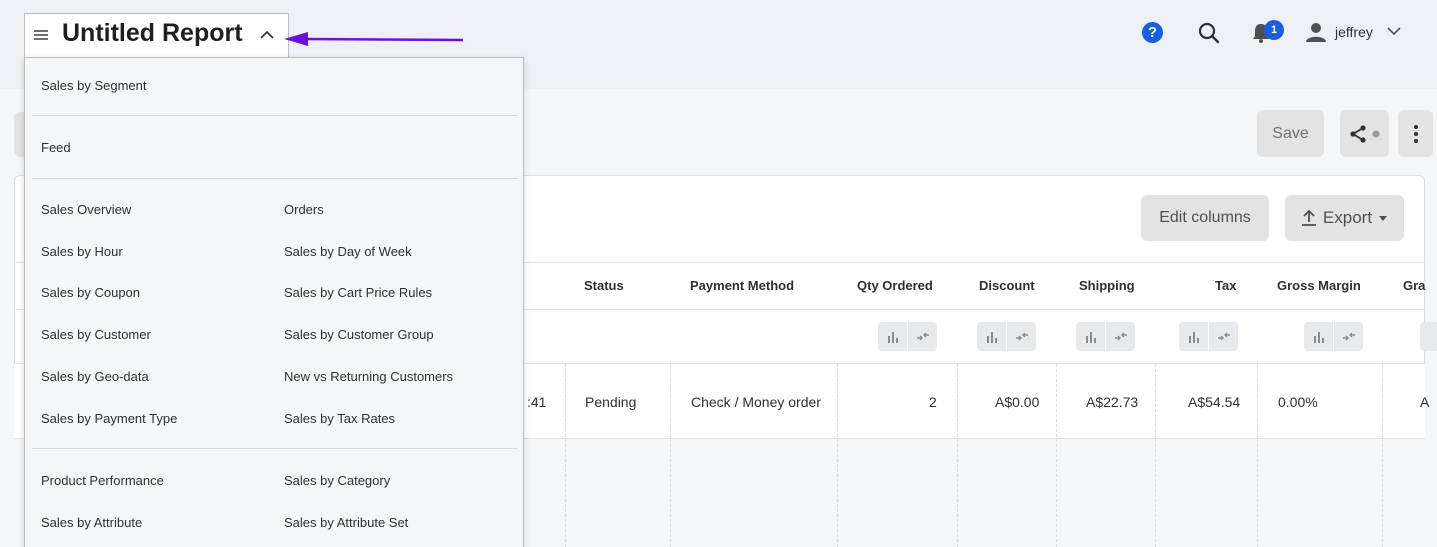 The image size is (1437, 547). I want to click on cell-payment-method: Check / Money order, so click(756, 402).